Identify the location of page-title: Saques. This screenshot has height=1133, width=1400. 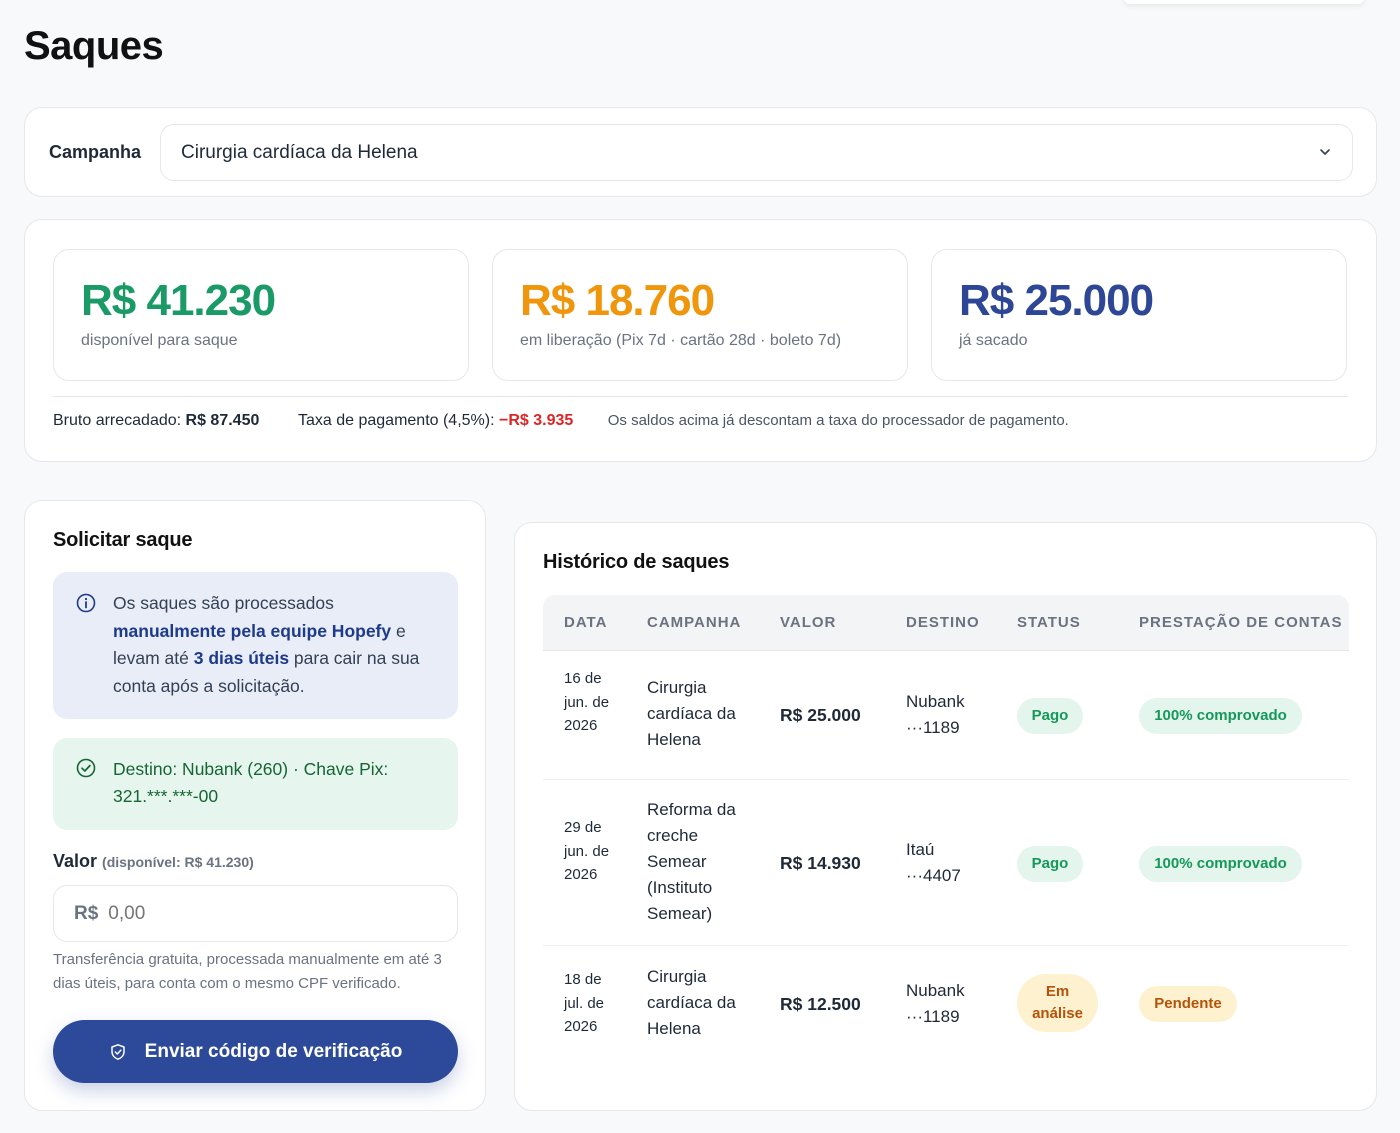
(94, 46).